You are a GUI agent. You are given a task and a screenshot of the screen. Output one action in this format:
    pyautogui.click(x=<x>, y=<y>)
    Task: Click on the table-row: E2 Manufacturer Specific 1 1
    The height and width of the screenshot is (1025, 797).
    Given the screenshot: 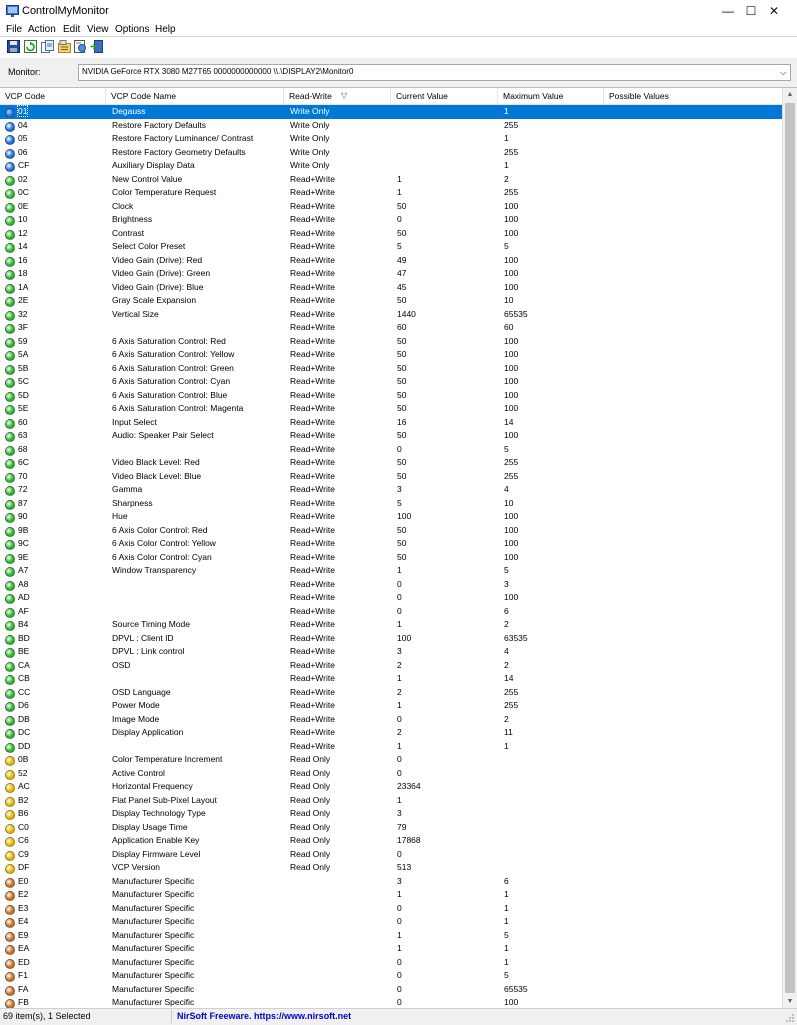 What is the action you would take?
    pyautogui.click(x=391, y=895)
    